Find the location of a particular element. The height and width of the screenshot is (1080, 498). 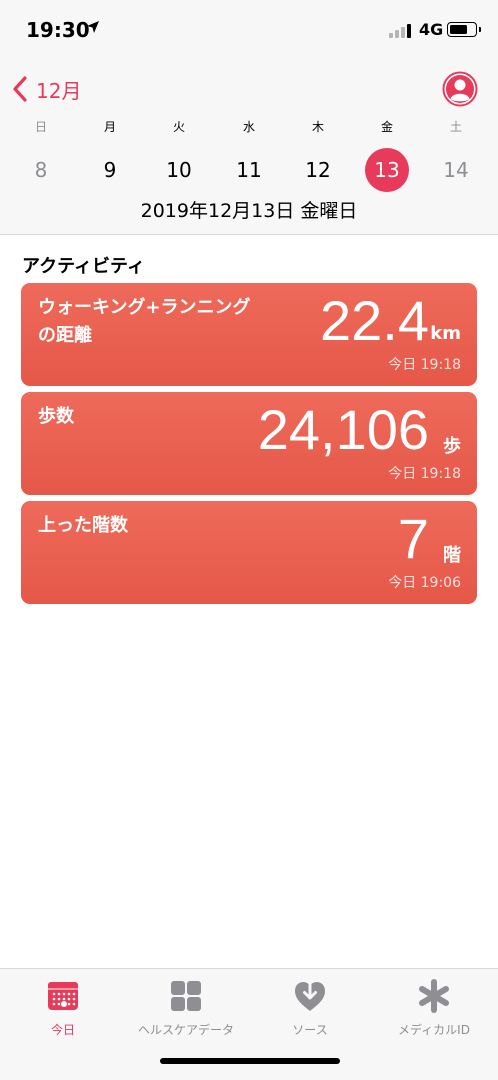

heart-download-icon is located at coordinates (310, 995).